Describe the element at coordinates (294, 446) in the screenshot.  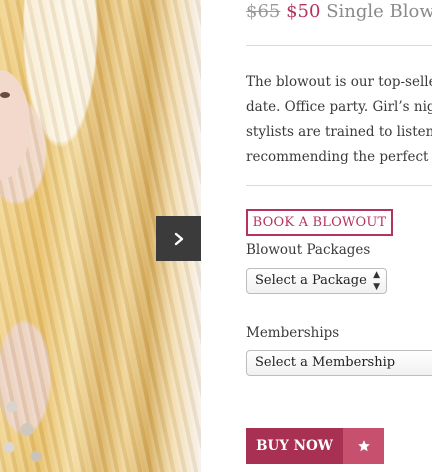
I see `buy-now-button: BUY NOW` at that location.